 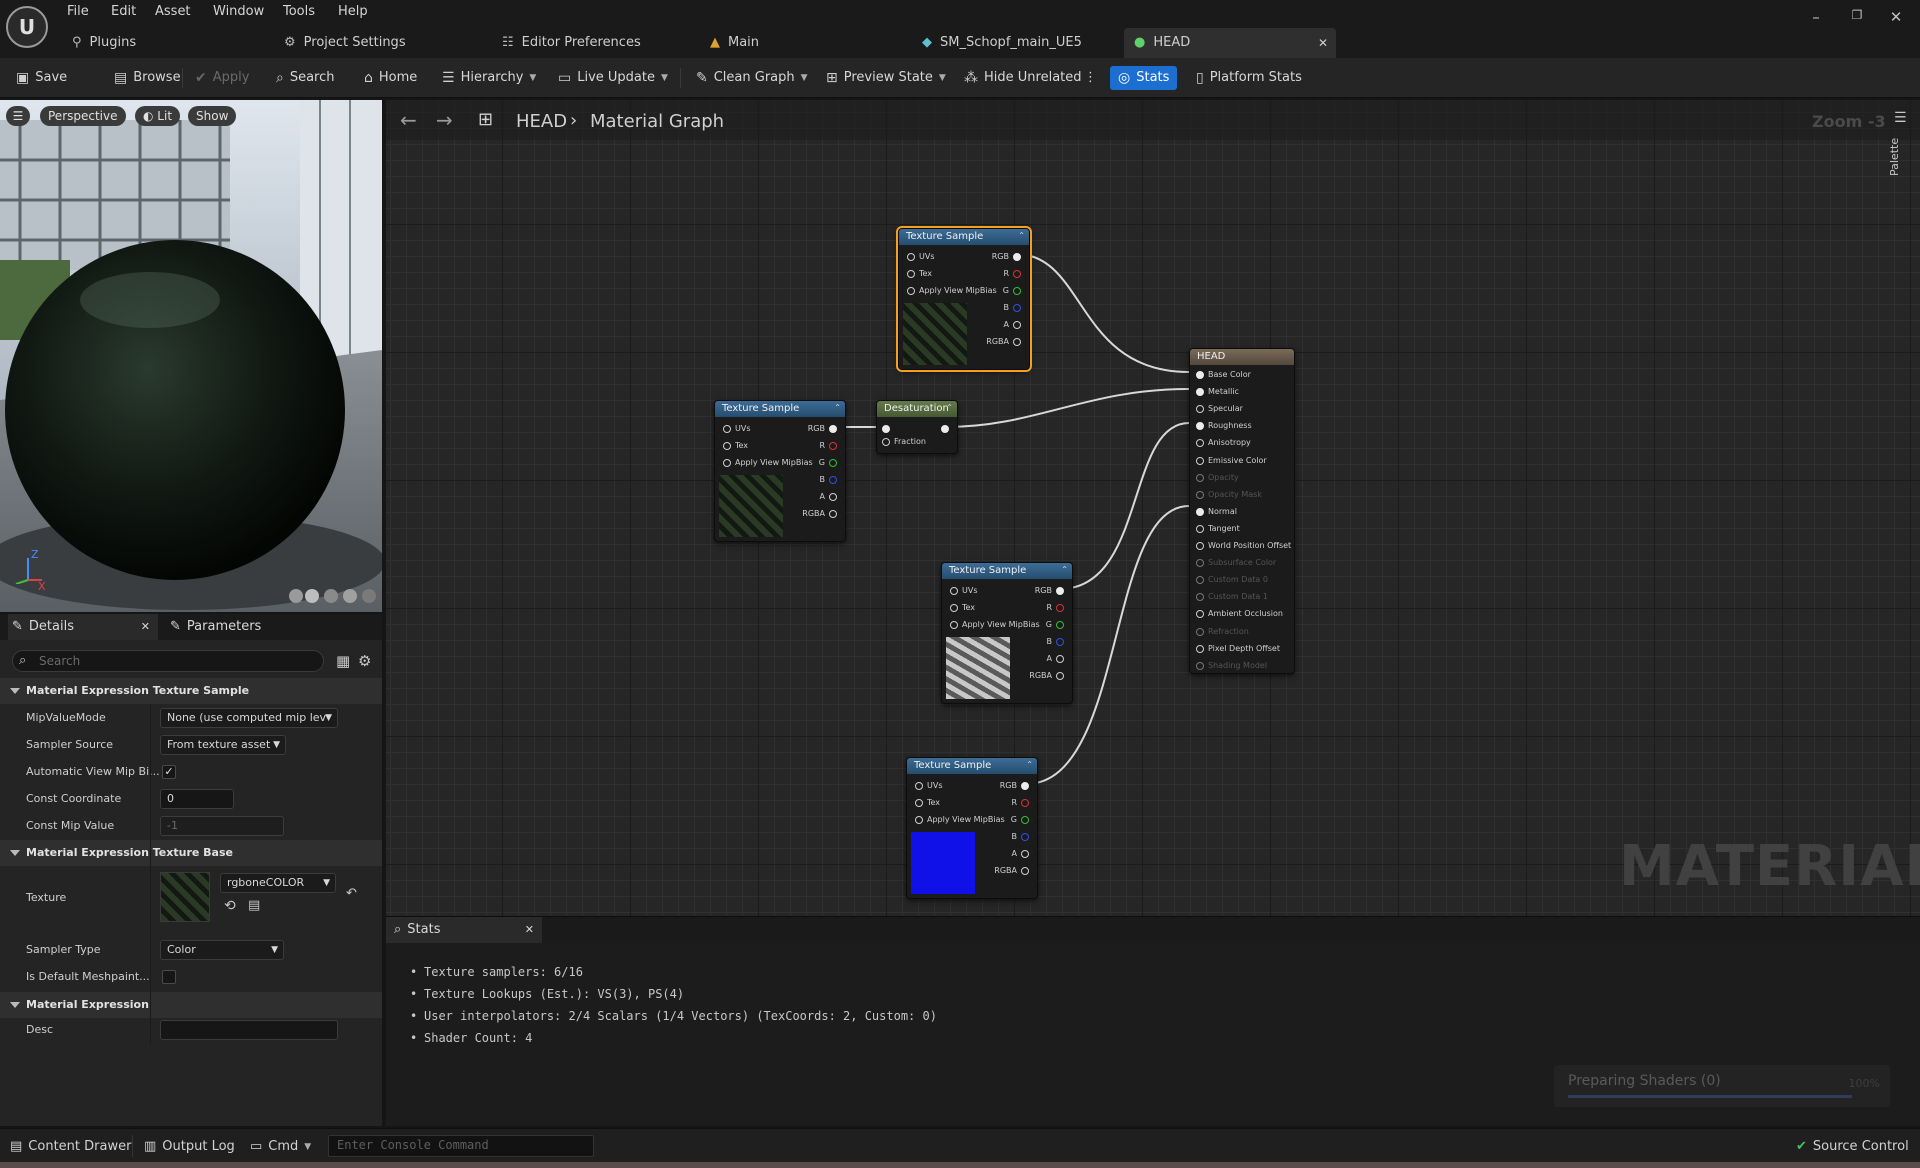 I want to click on pin-head-input: World Position Offset, so click(x=1243, y=546).